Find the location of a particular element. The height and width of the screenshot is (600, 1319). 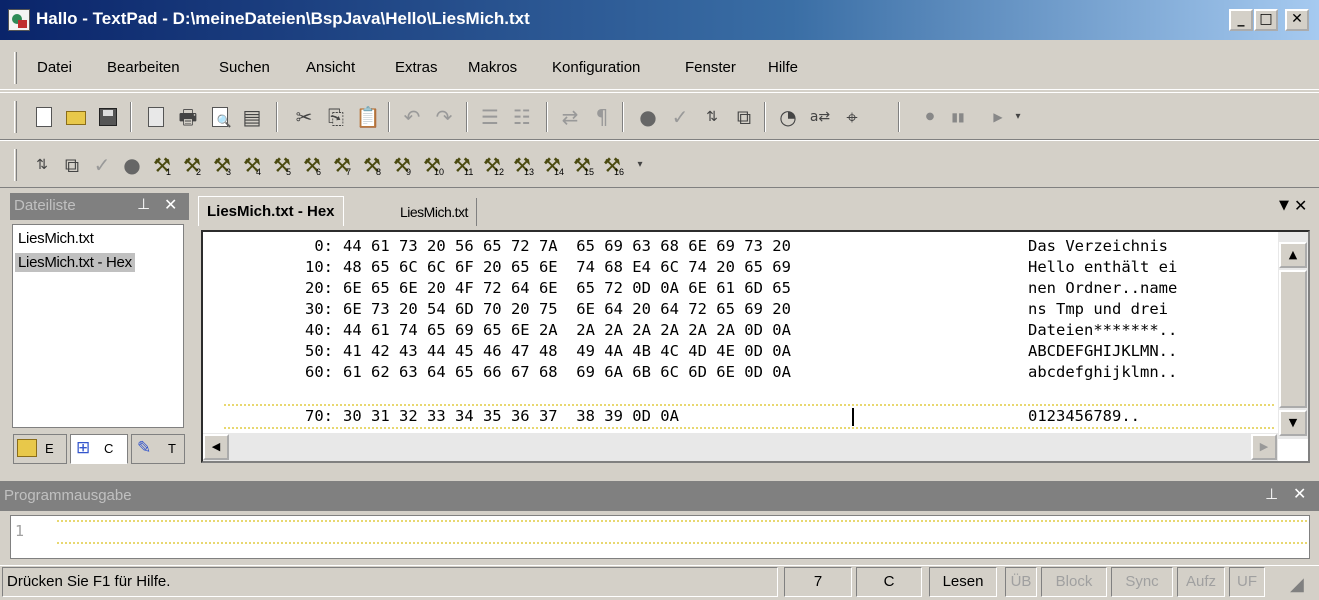

scroll-left-button: ◀ is located at coordinates (216, 447).